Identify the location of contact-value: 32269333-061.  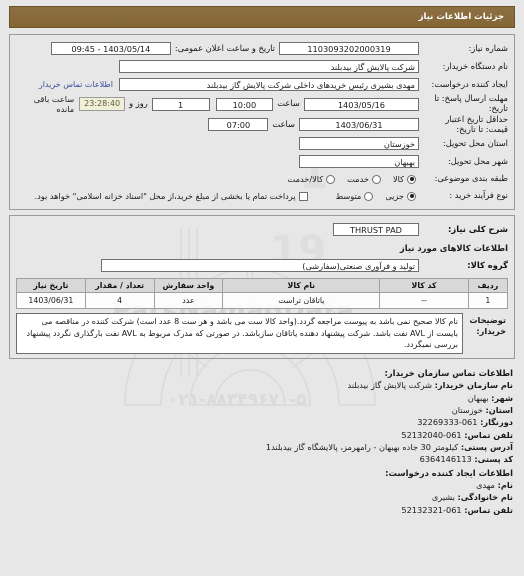
(447, 422).